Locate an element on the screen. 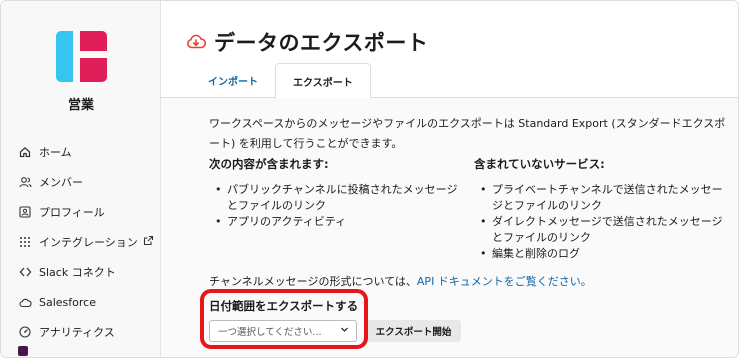  included-heading: 次の内容が含まれます: is located at coordinates (269, 164).